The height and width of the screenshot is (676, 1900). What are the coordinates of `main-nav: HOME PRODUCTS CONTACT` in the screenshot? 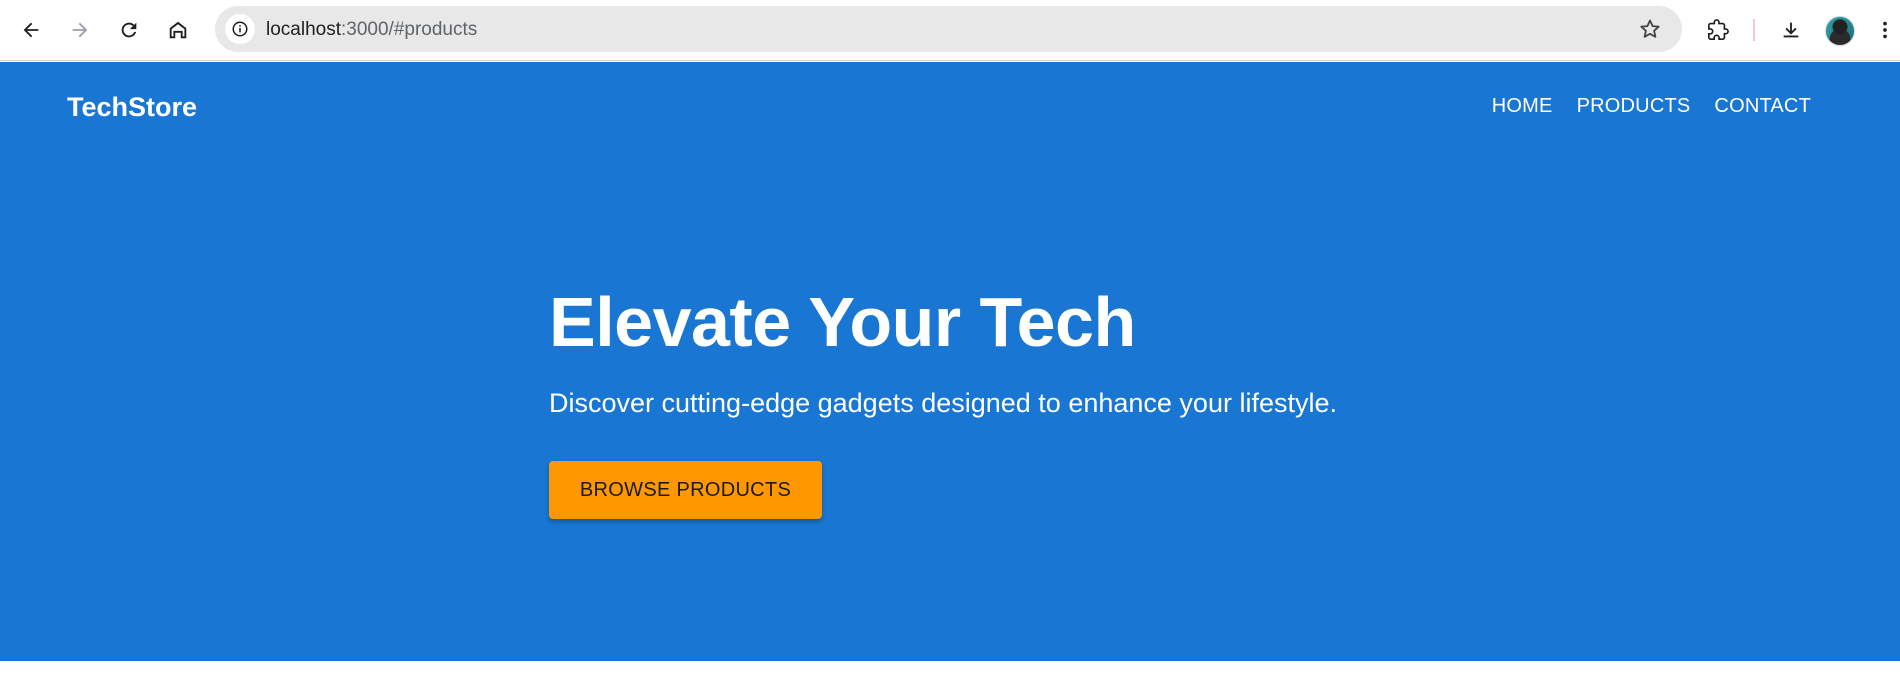 It's located at (1651, 106).